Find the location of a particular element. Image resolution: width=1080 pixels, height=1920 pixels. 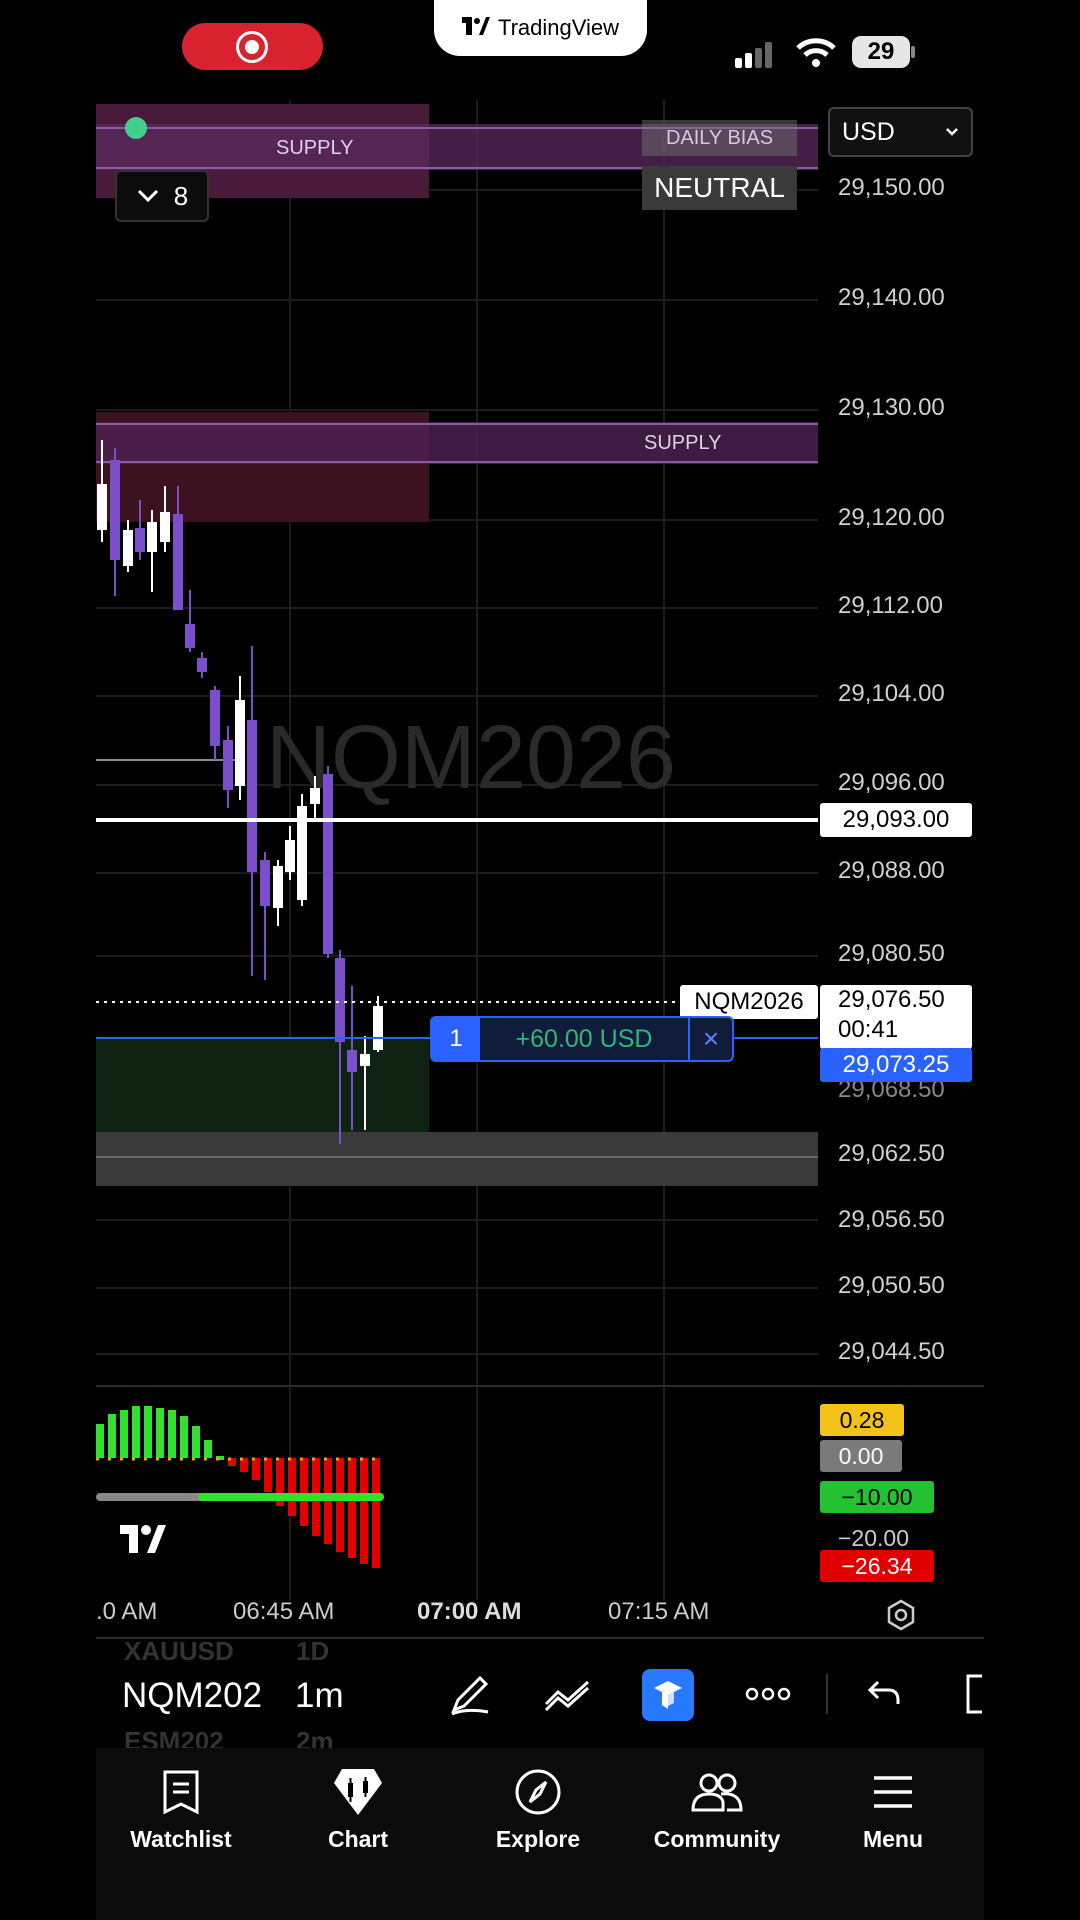

daily-bias-value: NEUTRAL is located at coordinates (719, 188).